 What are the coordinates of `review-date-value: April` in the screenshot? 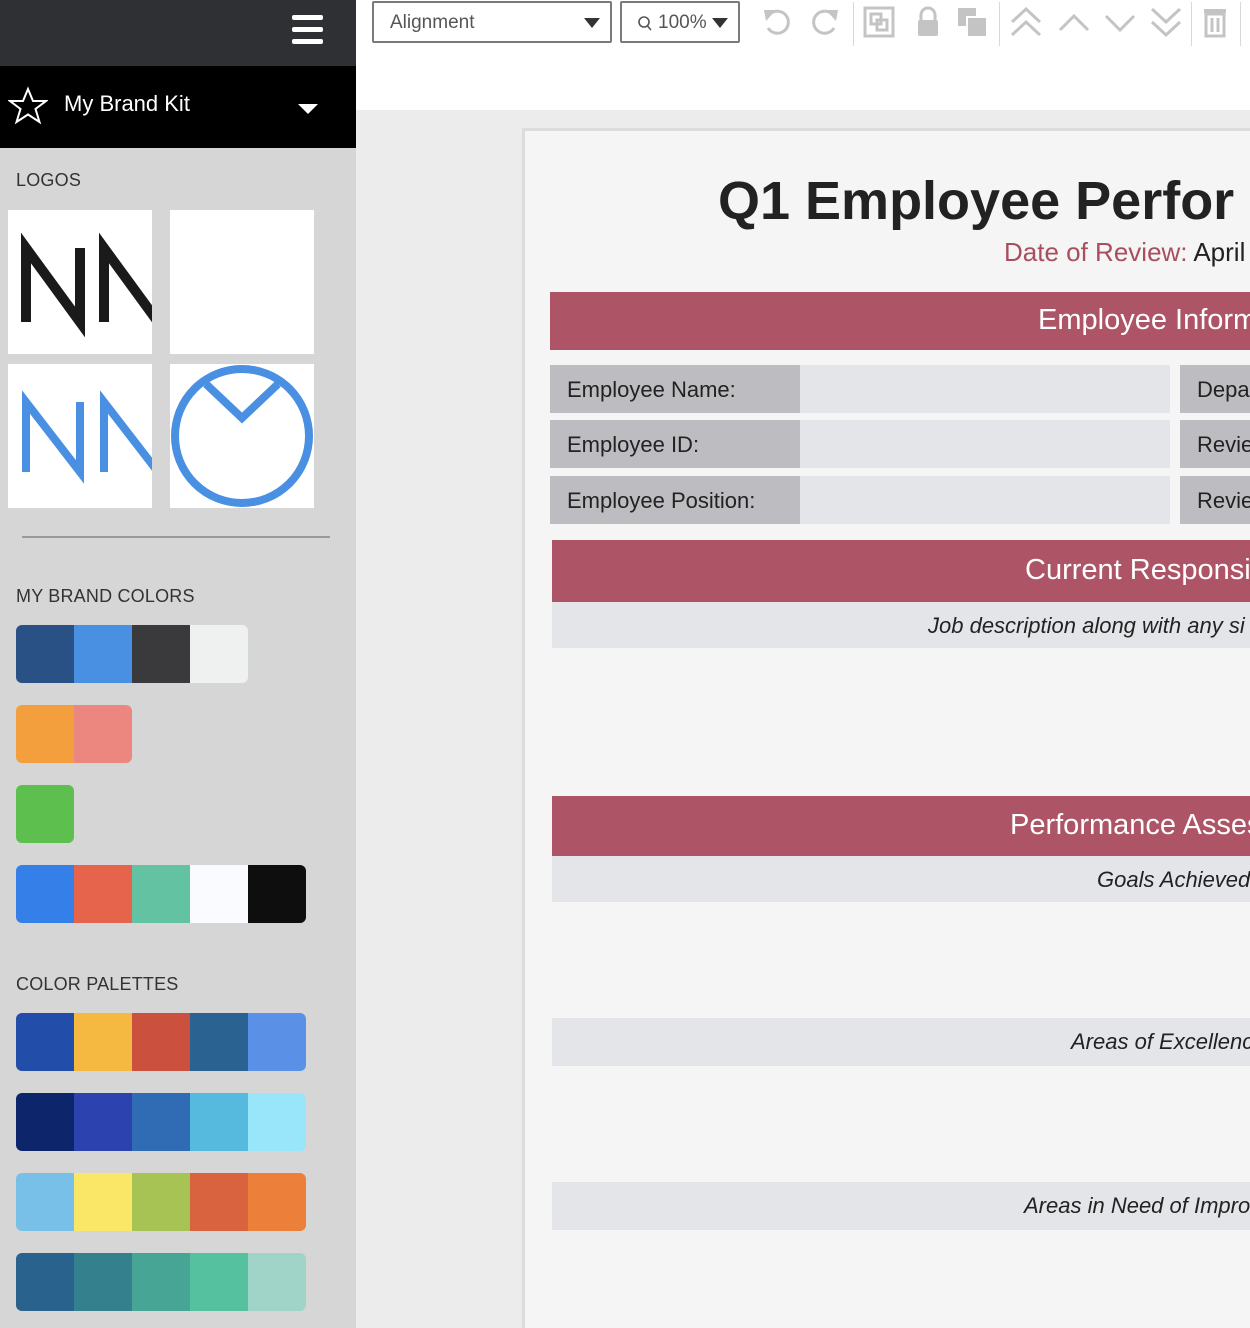 It's located at (1219, 252).